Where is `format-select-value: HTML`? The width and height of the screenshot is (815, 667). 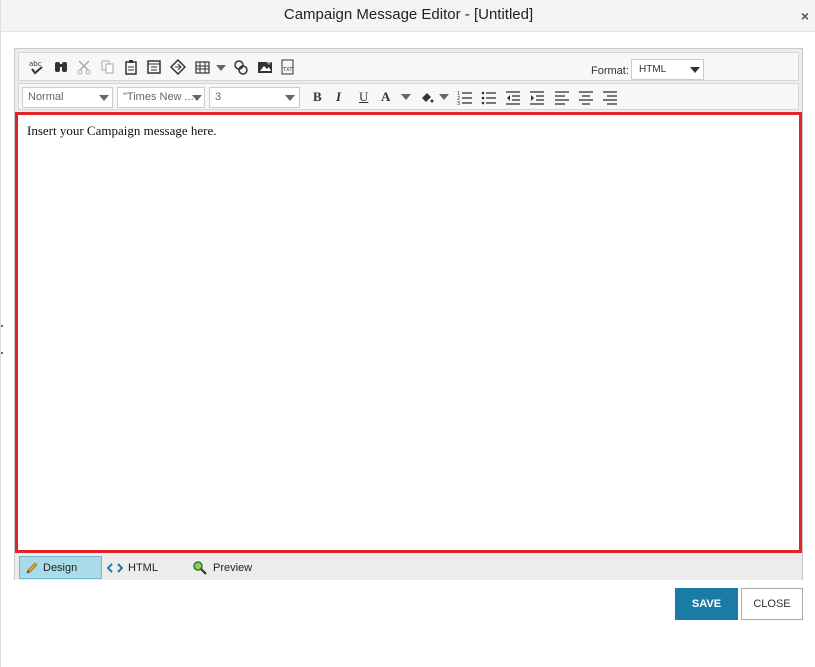 format-select-value: HTML is located at coordinates (653, 69).